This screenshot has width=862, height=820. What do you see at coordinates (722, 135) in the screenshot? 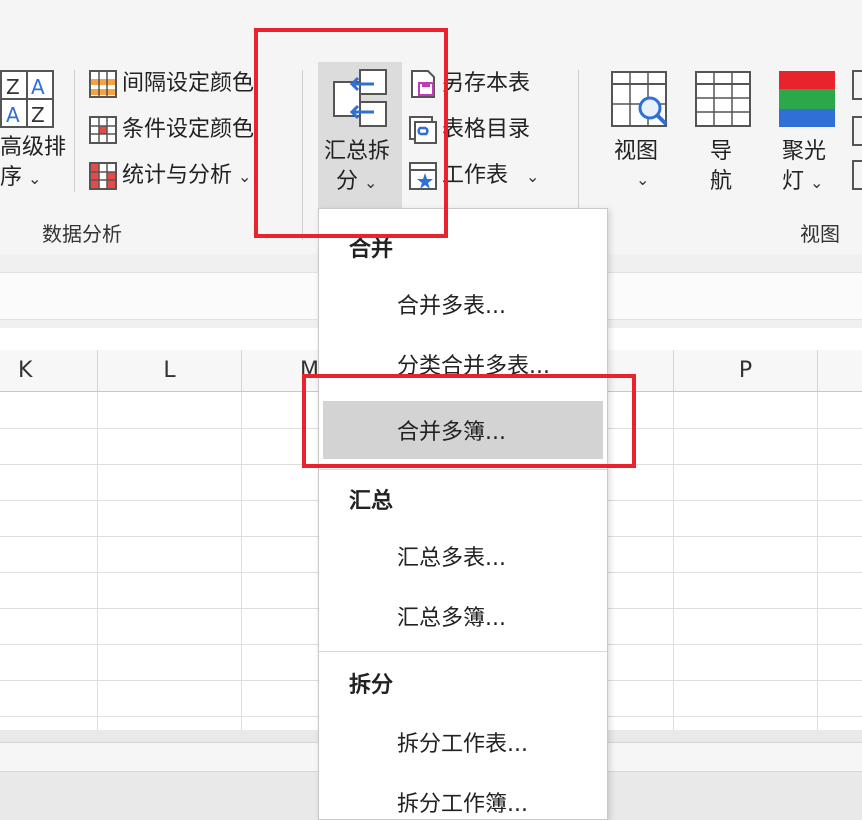
I see `navigation-button: 导 航` at bounding box center [722, 135].